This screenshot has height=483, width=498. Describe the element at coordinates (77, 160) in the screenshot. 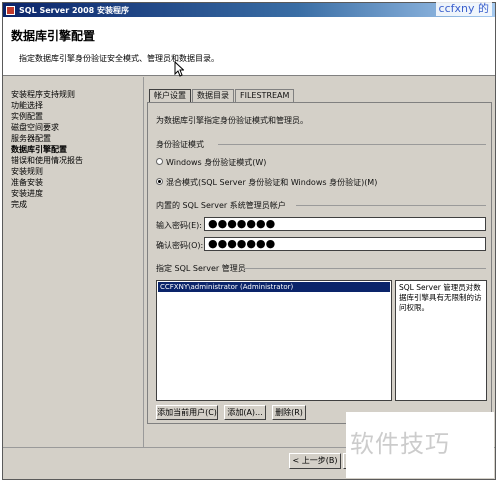

I see `sidebar-item: 错误和使用情况报告` at that location.